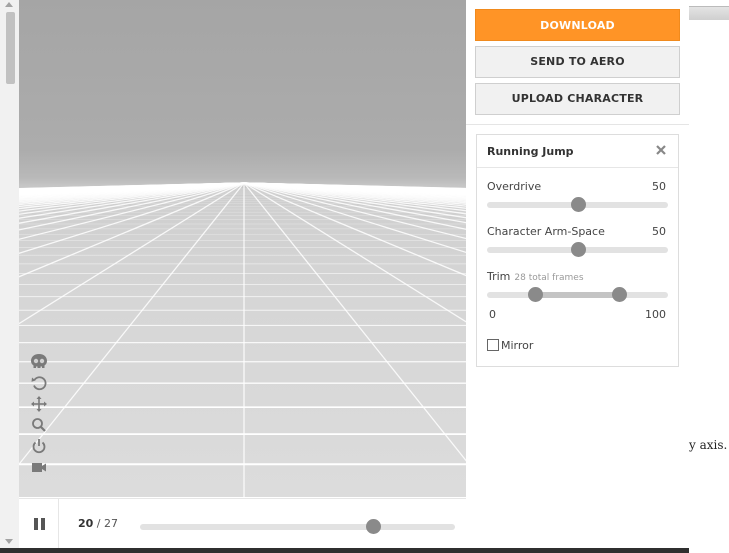  I want to click on mirror-checkbox, so click(493, 345).